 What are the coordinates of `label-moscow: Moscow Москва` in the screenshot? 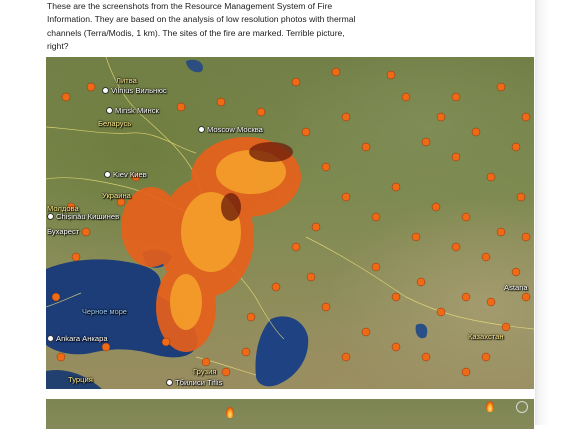 It's located at (230, 129).